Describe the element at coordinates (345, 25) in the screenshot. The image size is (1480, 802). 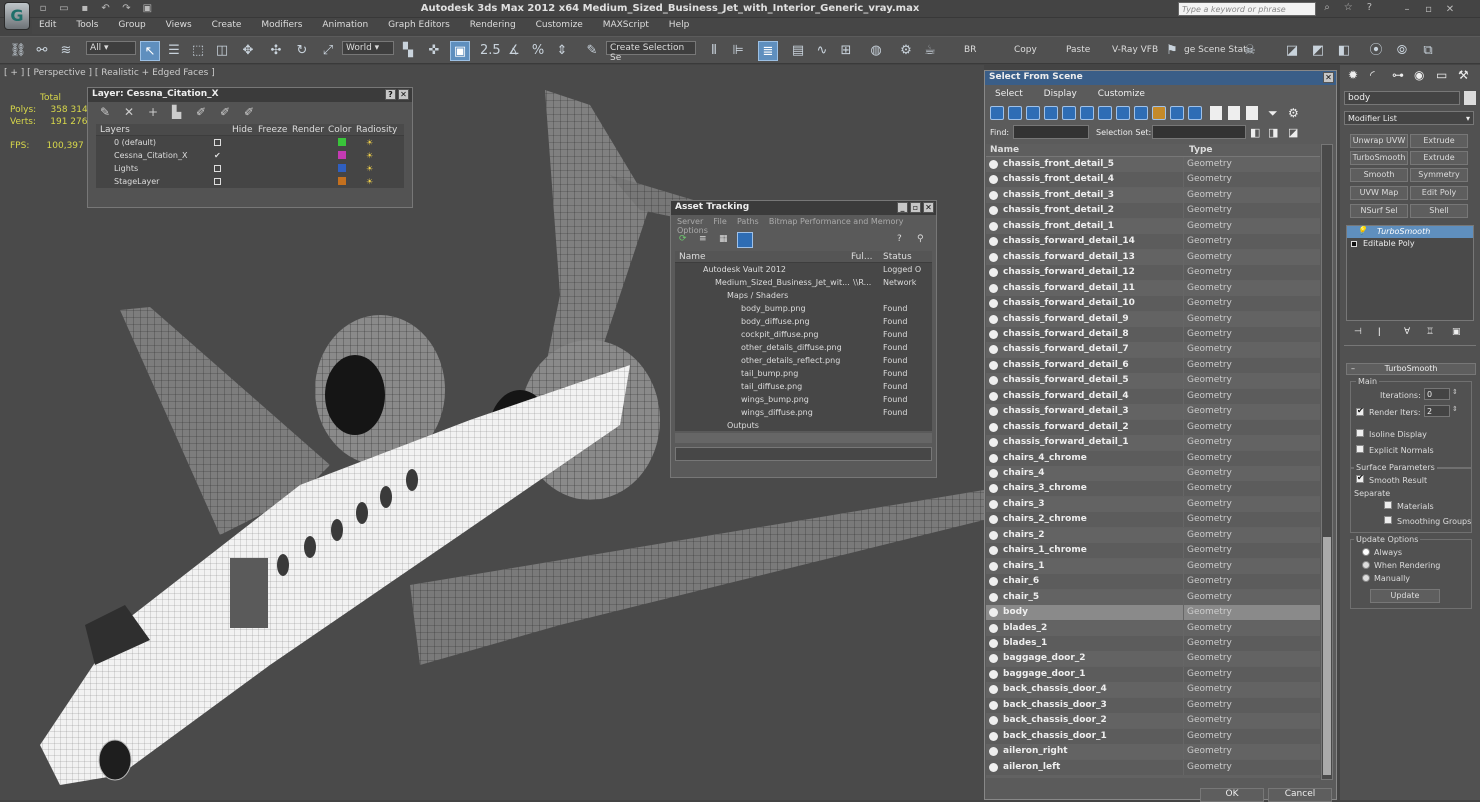
I see `menu-animation: Animation` at that location.